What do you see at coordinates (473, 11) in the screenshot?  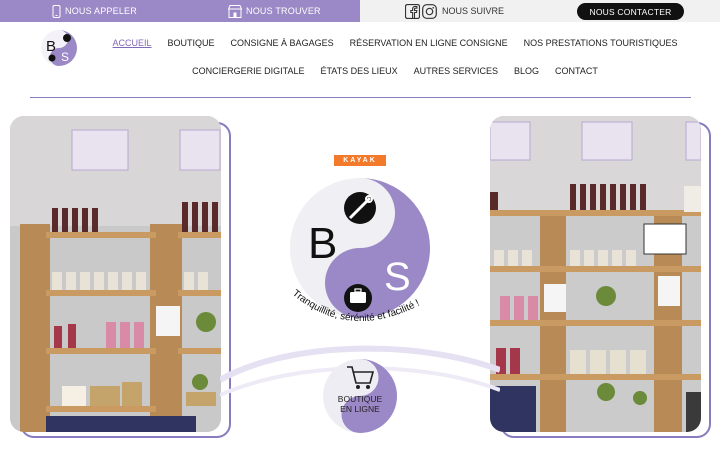 I see `follow-label: NOUS SUIVRE` at bounding box center [473, 11].